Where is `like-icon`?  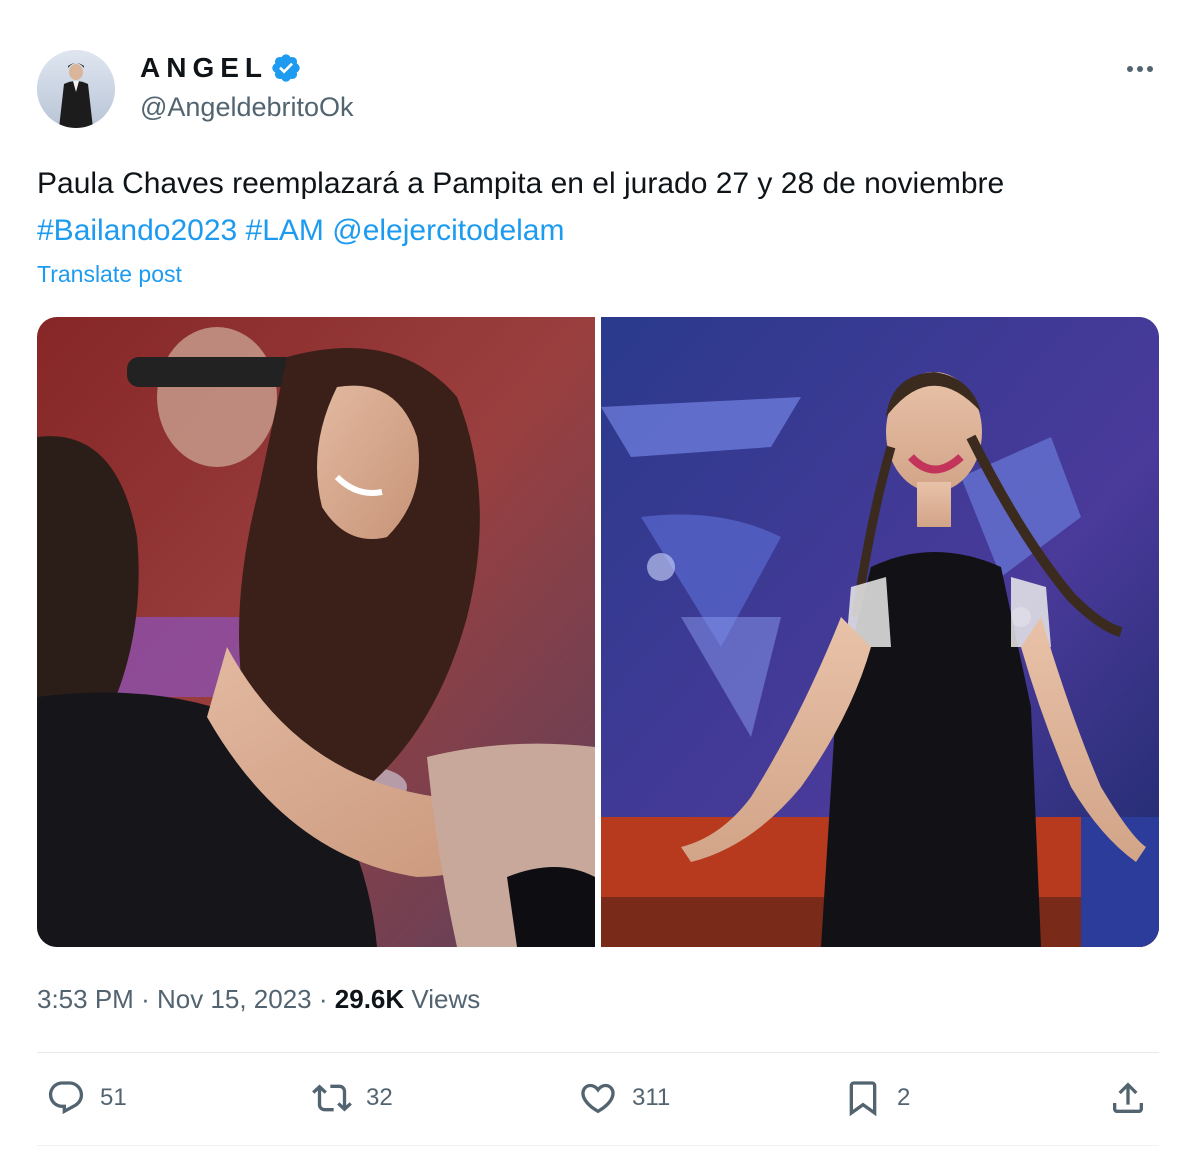 like-icon is located at coordinates (598, 1098).